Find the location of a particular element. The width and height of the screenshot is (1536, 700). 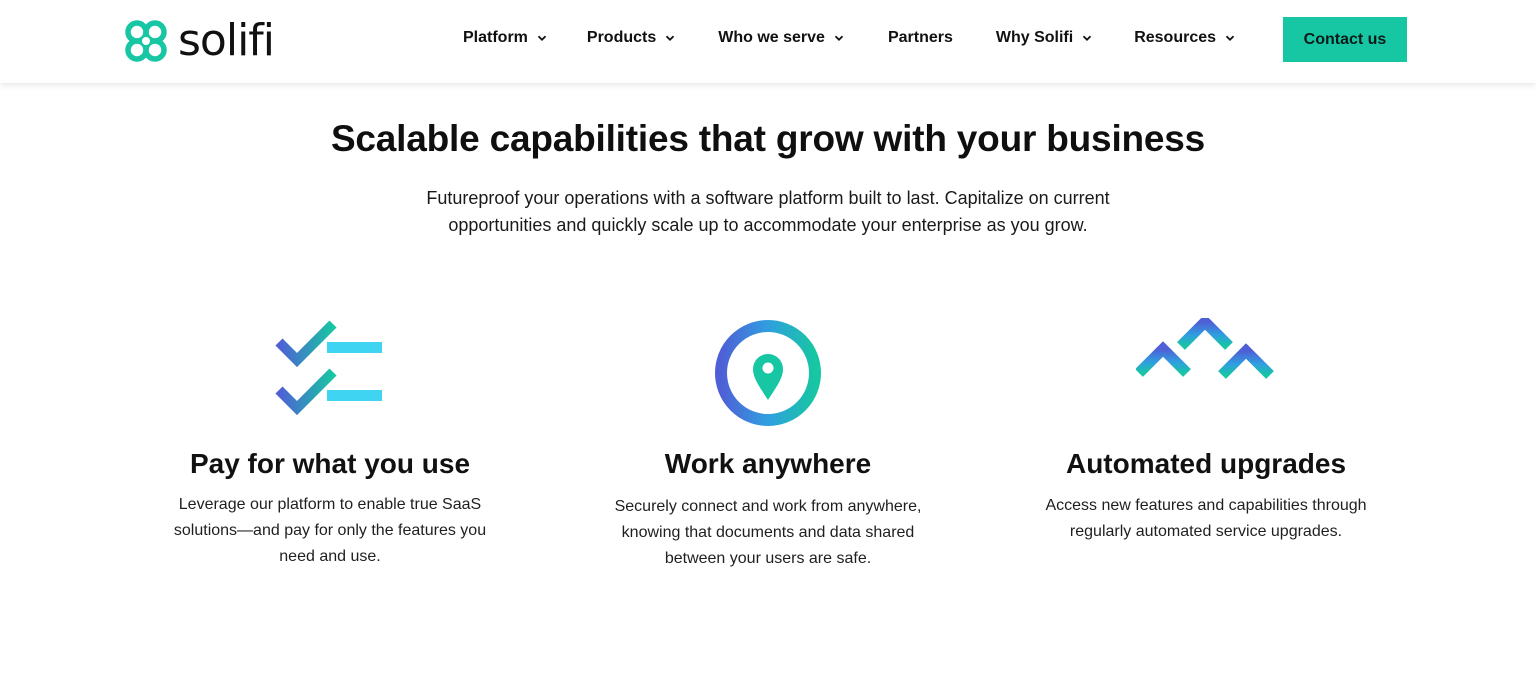

feature-title: Automated upgrades is located at coordinates (1206, 463).